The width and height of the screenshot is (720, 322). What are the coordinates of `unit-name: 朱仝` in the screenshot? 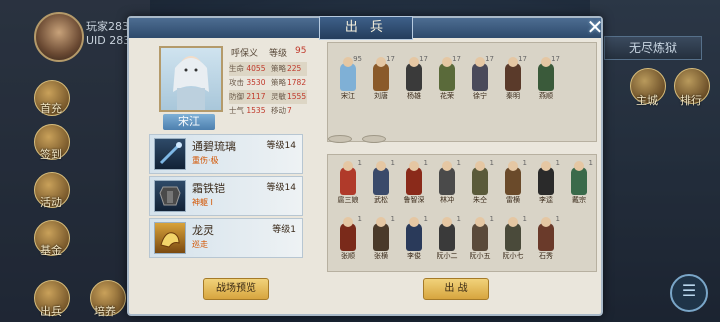 It's located at (480, 200).